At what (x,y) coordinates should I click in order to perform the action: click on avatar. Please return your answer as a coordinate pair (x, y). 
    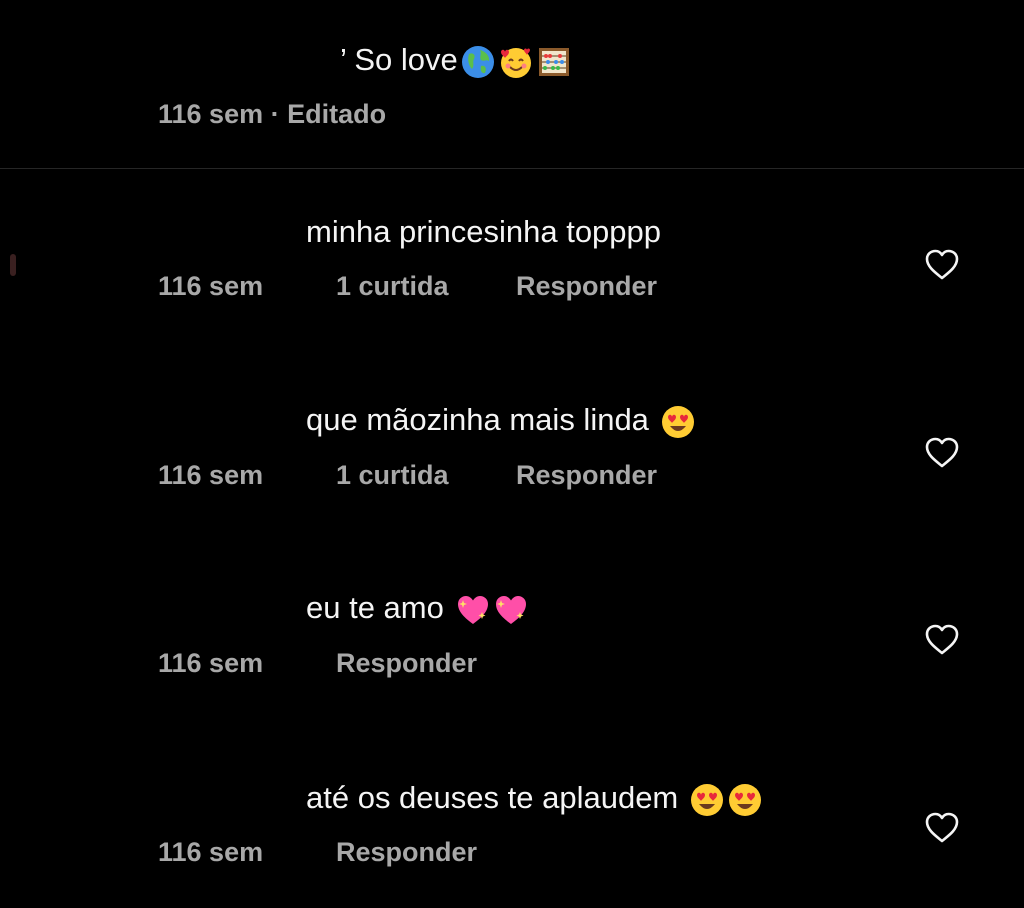
    Looking at the image, I should click on (13, 265).